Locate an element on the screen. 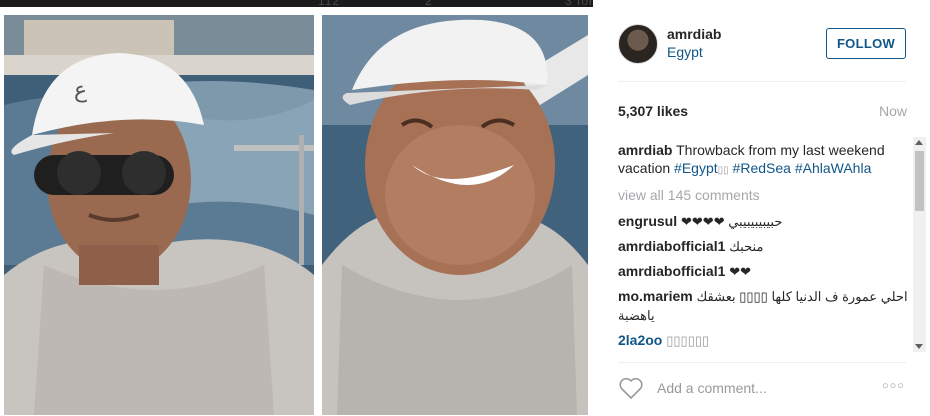 The width and height of the screenshot is (930, 416). likes-count: 5,307 likes is located at coordinates (653, 111).